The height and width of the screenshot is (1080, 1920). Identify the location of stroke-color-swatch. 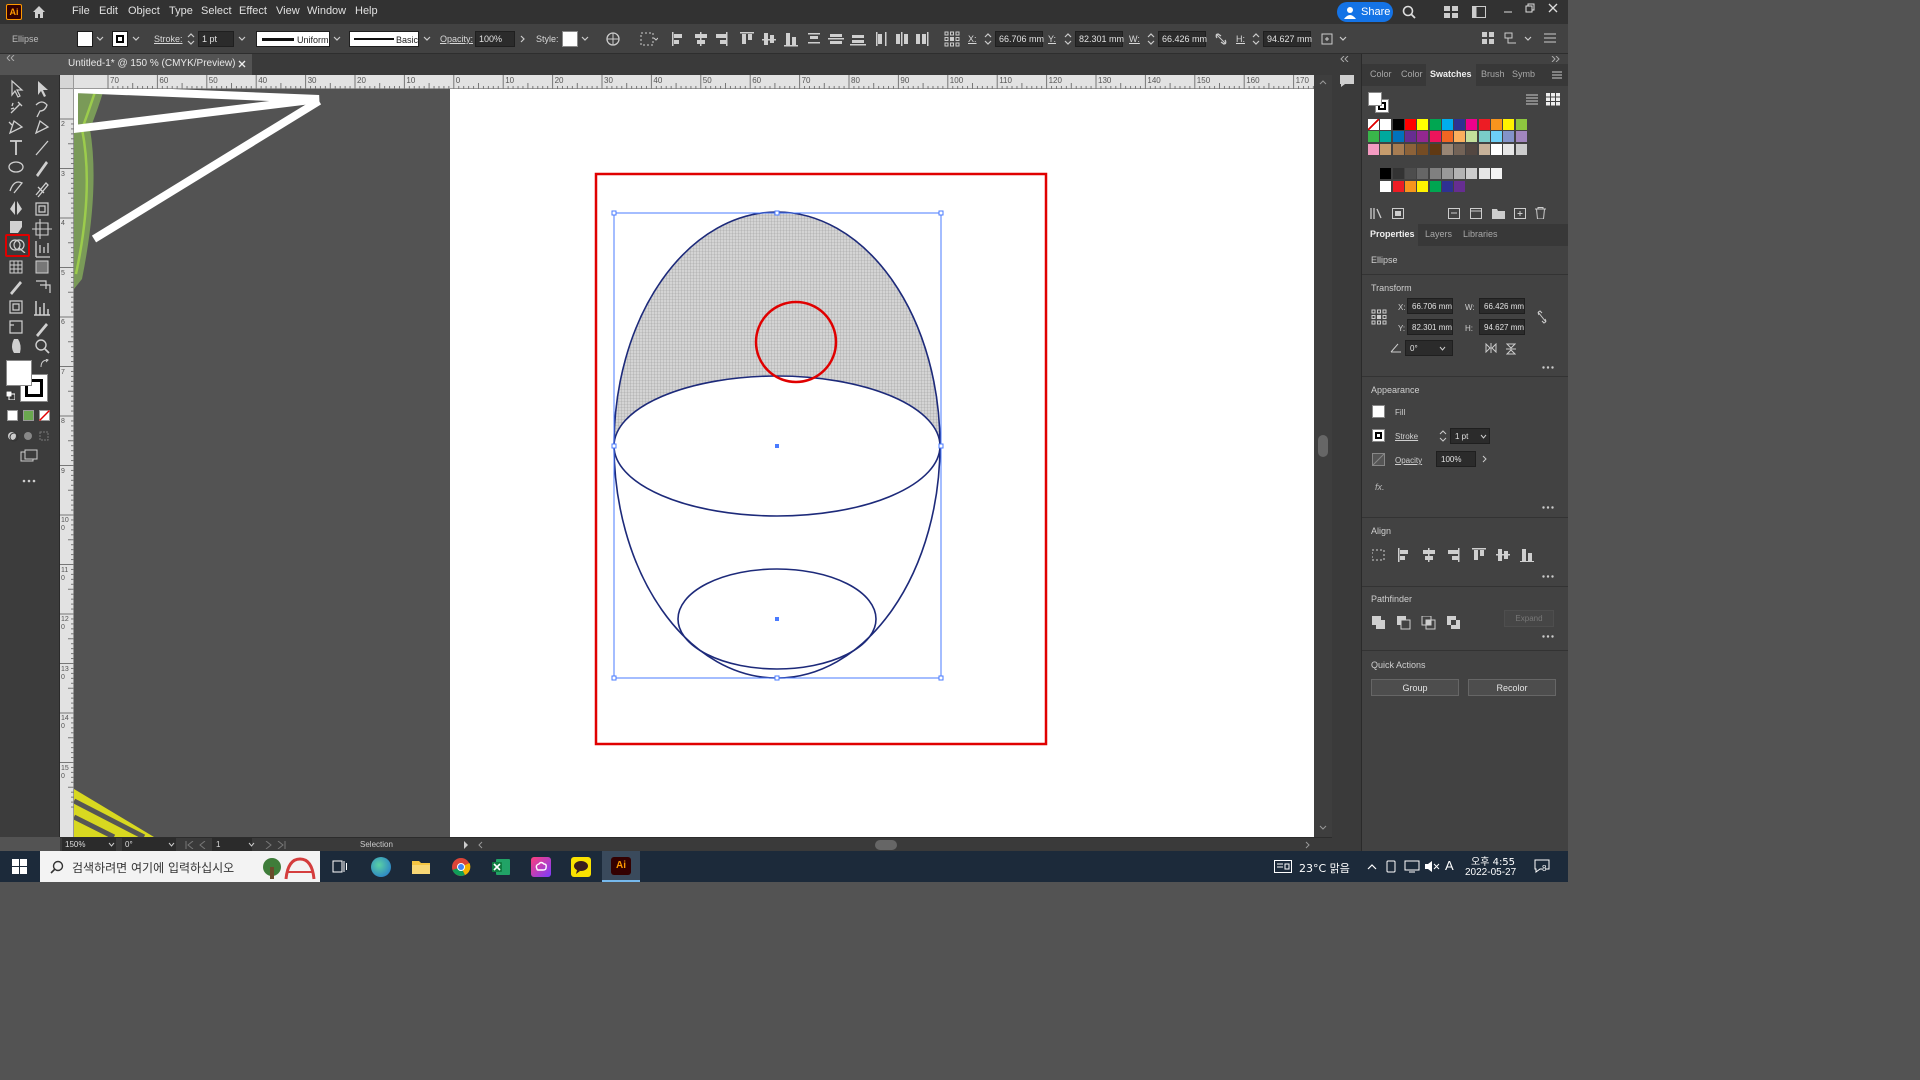
(120, 39).